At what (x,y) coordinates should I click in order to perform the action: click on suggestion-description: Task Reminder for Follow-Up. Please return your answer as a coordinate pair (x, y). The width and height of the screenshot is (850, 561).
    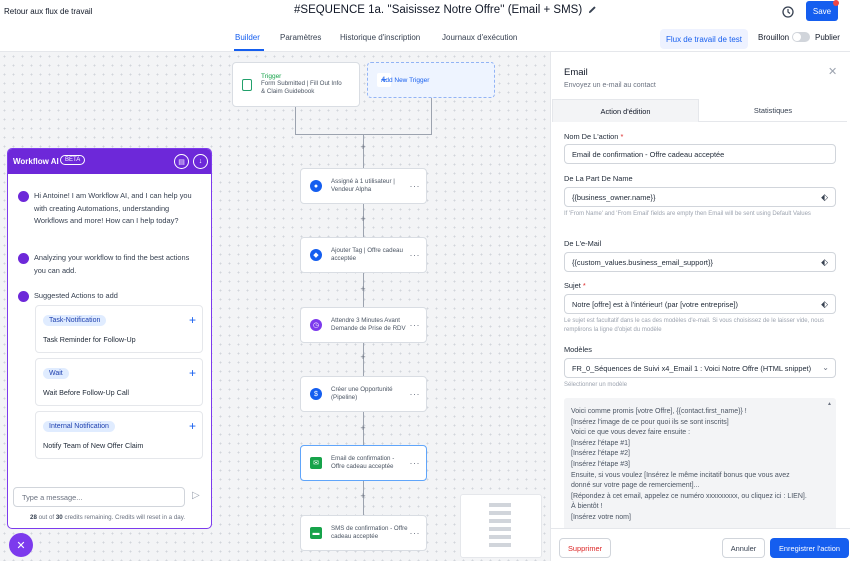
    Looking at the image, I should click on (89, 339).